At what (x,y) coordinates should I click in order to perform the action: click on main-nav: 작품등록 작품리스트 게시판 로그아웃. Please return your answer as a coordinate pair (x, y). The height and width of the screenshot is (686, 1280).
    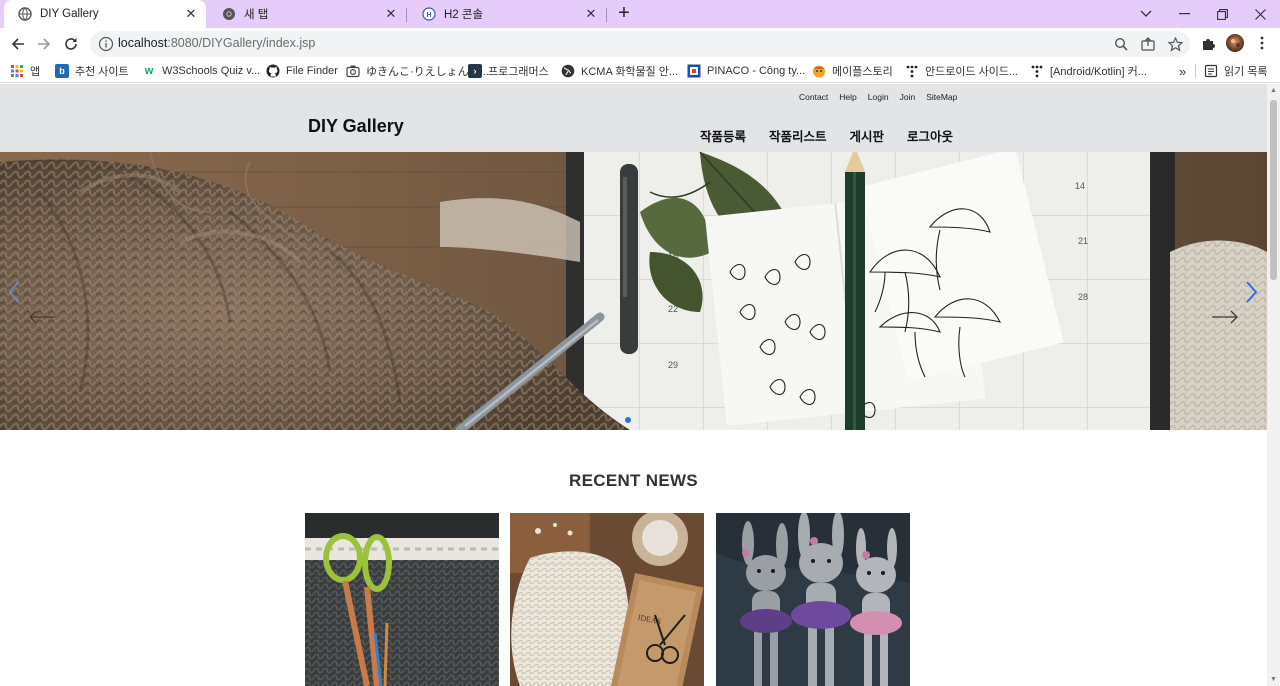
    Looking at the image, I should click on (826, 135).